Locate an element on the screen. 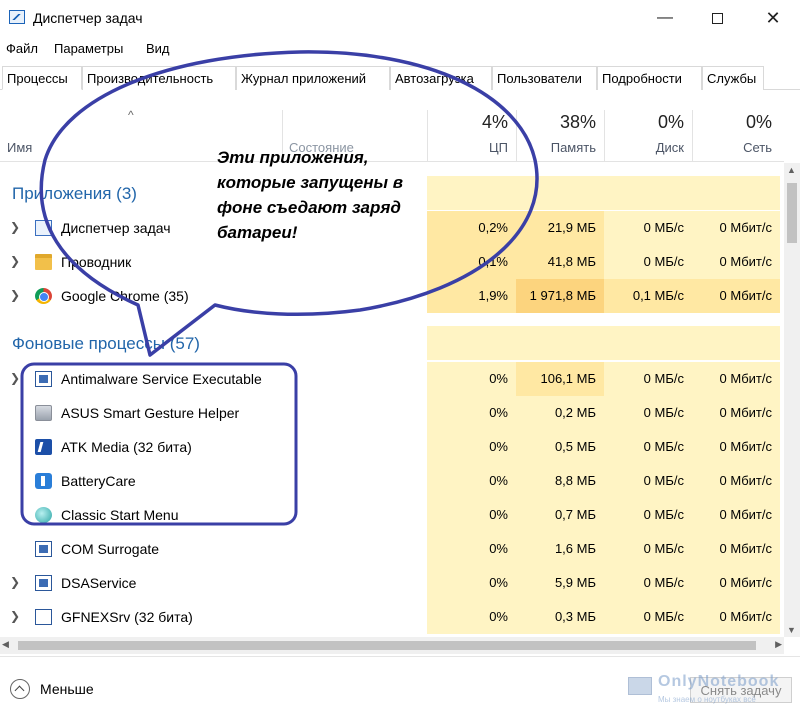  column-memory: 38% Память is located at coordinates (560, 127).